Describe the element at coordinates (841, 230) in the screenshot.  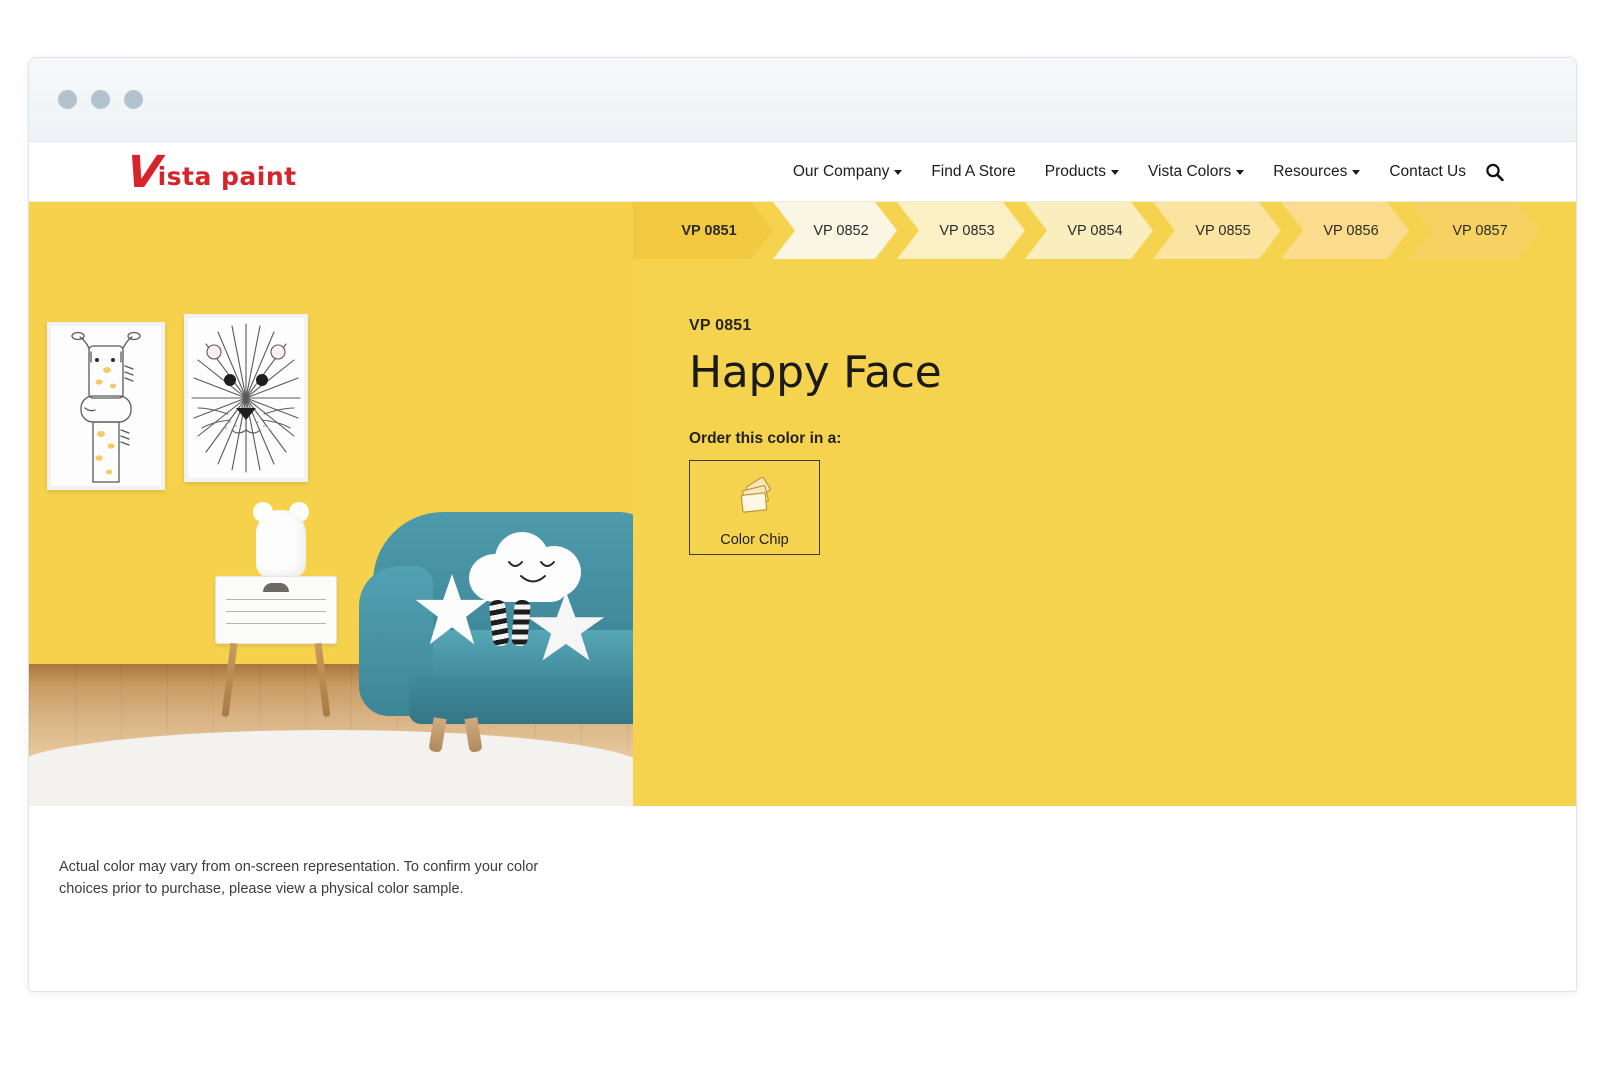
I see `chip-tab-label: VP 0852` at that location.